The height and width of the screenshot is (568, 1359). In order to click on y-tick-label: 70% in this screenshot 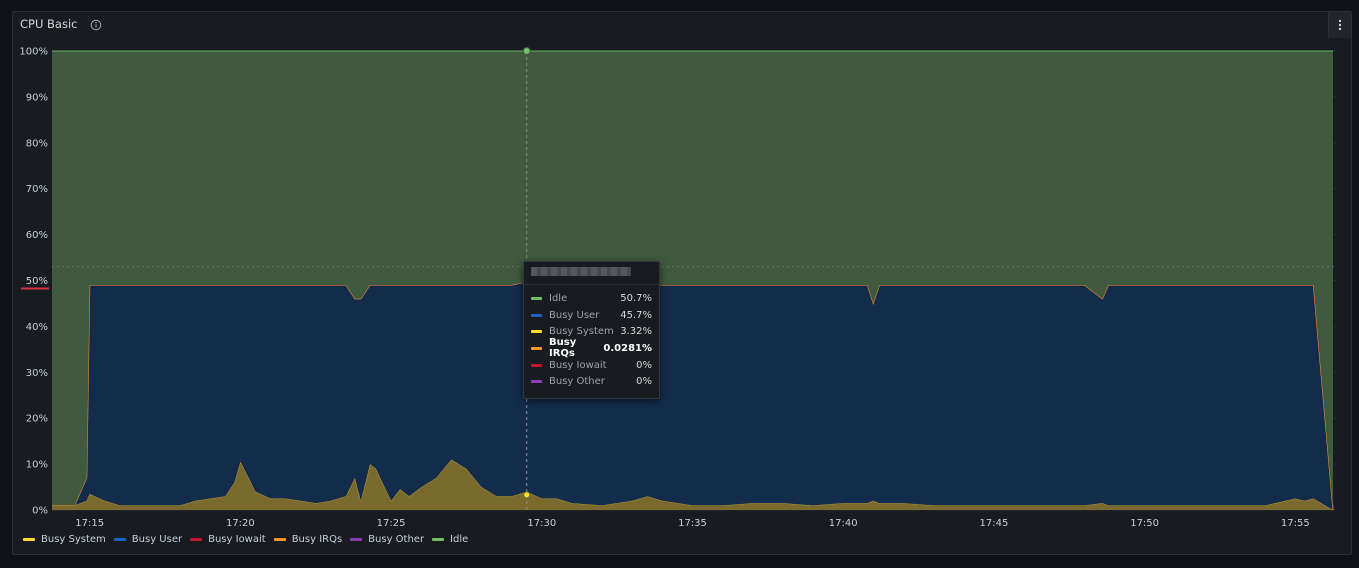, I will do `click(37, 189)`.